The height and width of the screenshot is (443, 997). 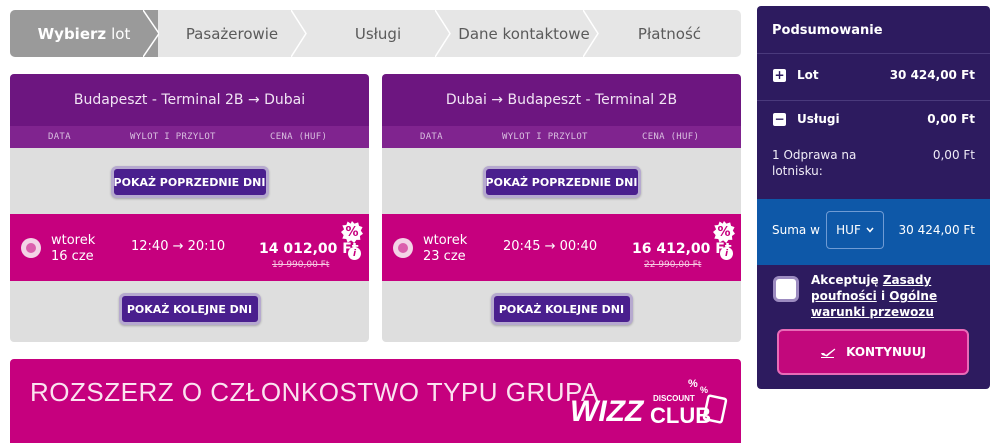 I want to click on summary-flight-label: Lot, so click(x=808, y=75).